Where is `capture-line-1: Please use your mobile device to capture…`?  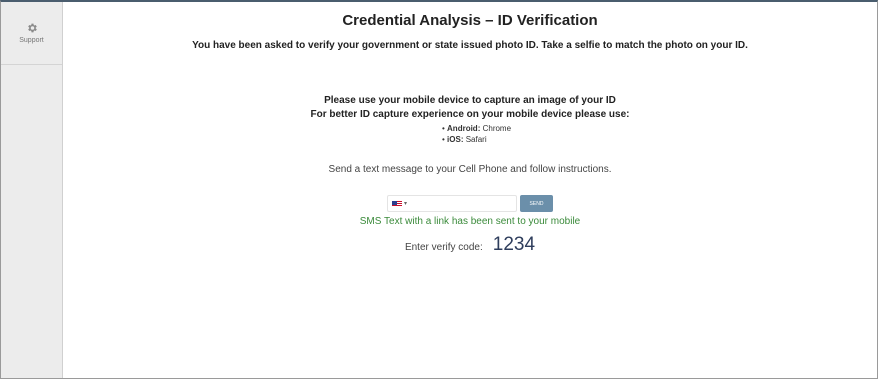 capture-line-1: Please use your mobile device to capture… is located at coordinates (470, 100).